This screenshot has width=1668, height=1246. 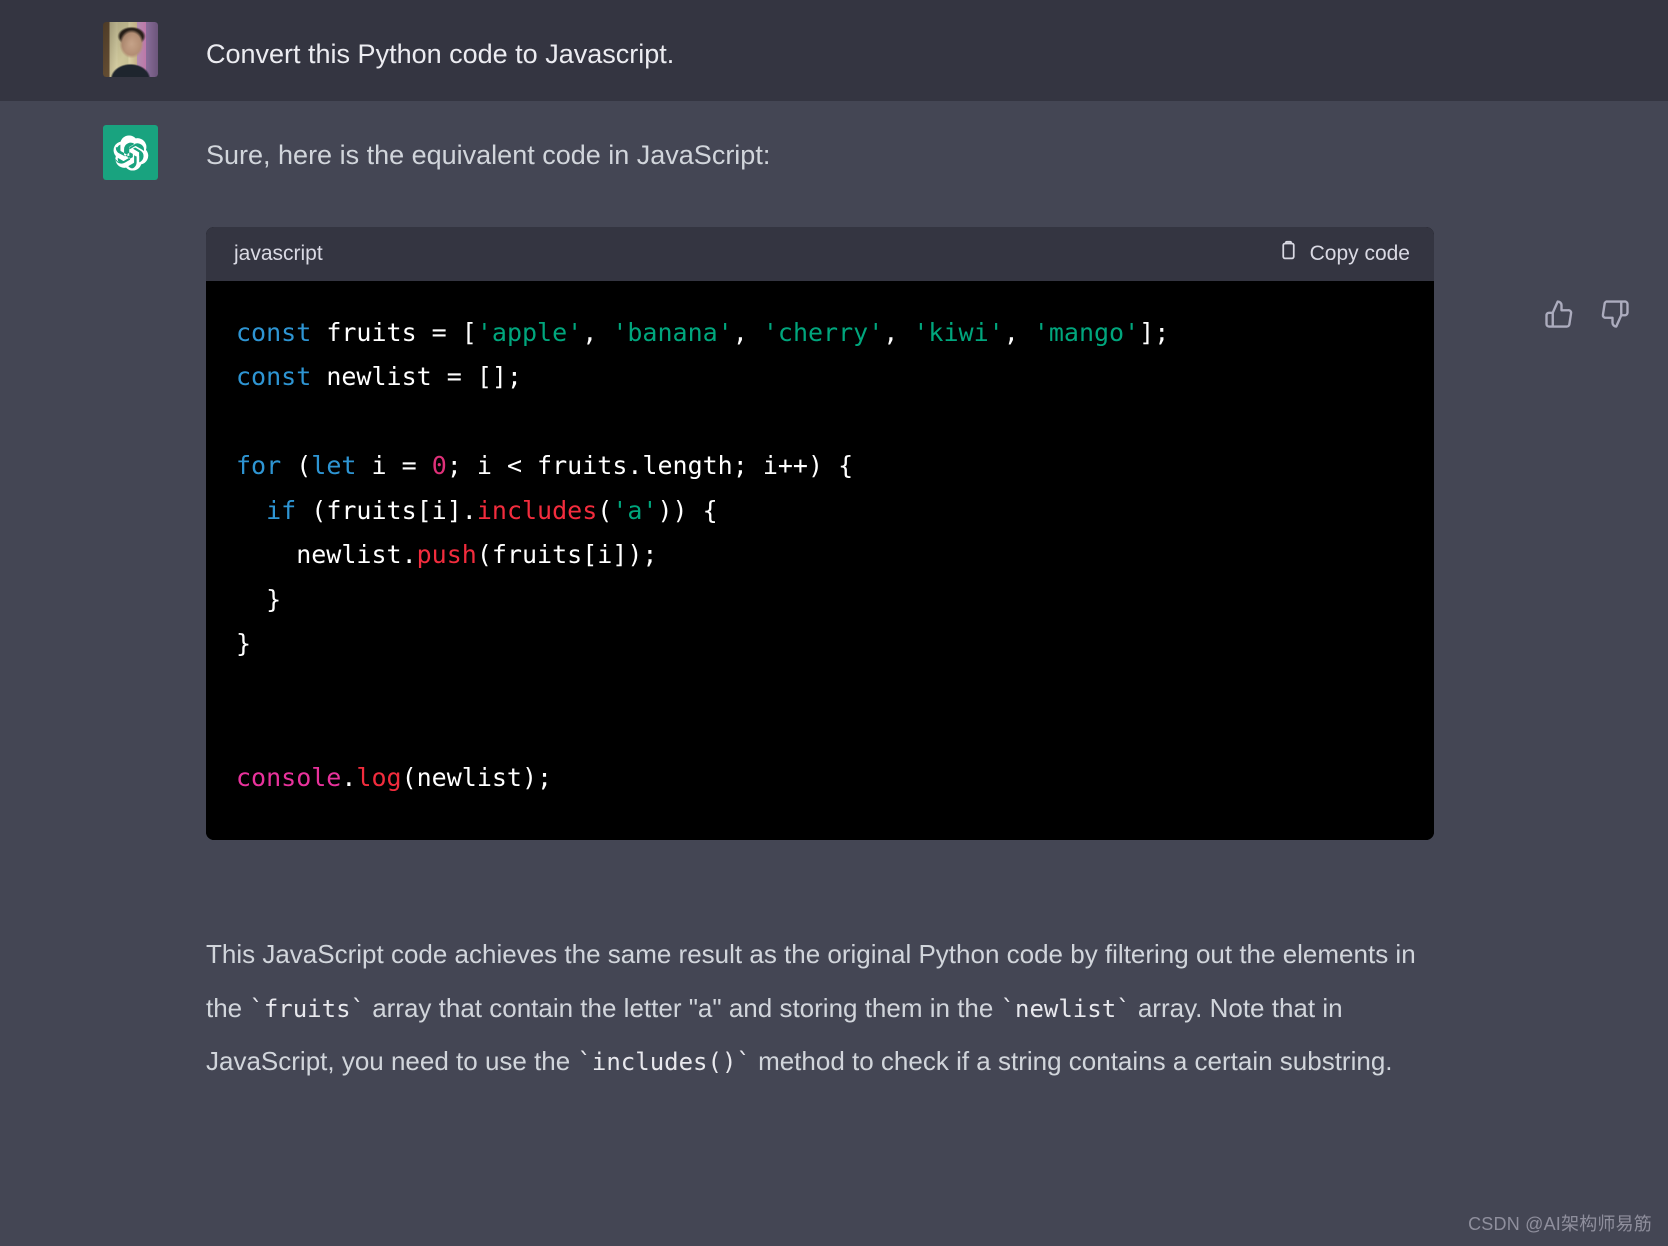 I want to click on code-token: ];, so click(x=1154, y=332).